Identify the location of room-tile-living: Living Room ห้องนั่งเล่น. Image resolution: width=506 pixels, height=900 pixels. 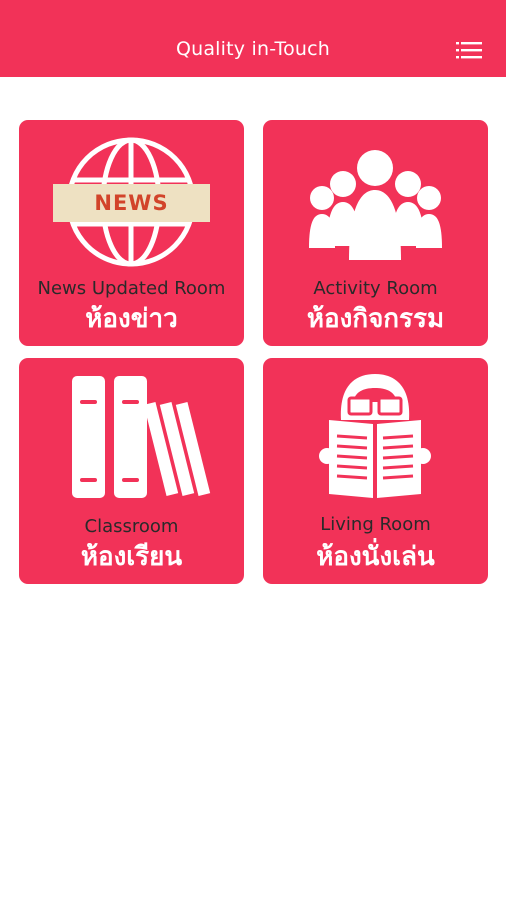
(375, 471).